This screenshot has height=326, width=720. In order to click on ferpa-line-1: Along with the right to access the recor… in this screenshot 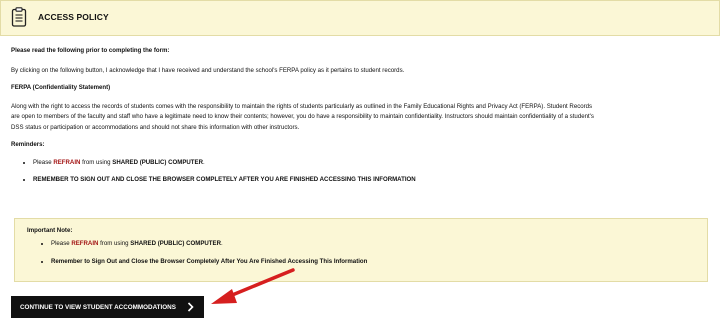, I will do `click(302, 106)`.